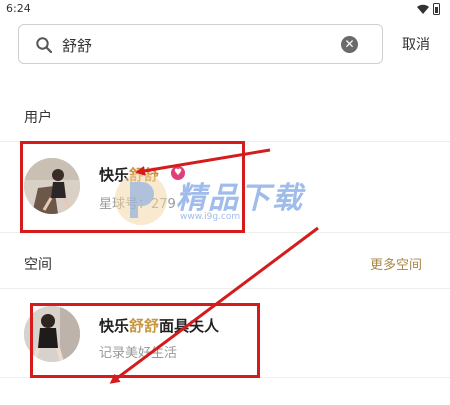 This screenshot has width=450, height=405. What do you see at coordinates (178, 173) in the screenshot?
I see `vip-badge-icon: ♥` at bounding box center [178, 173].